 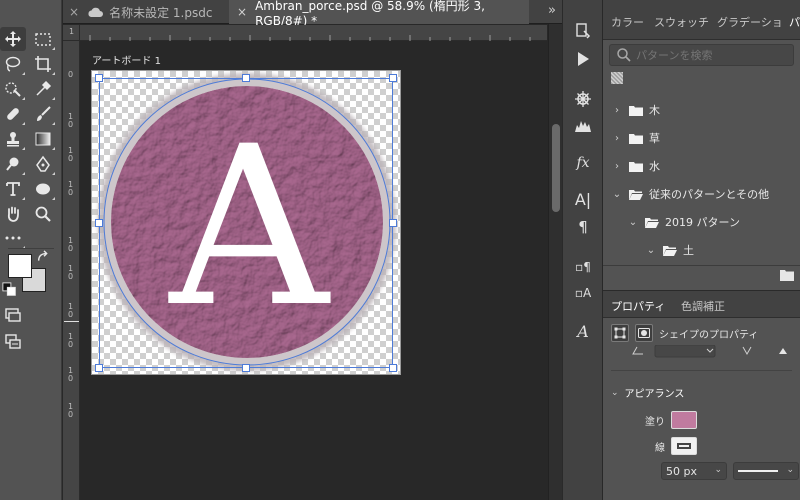 What do you see at coordinates (710, 420) in the screenshot?
I see `fill-row: 塗り` at bounding box center [710, 420].